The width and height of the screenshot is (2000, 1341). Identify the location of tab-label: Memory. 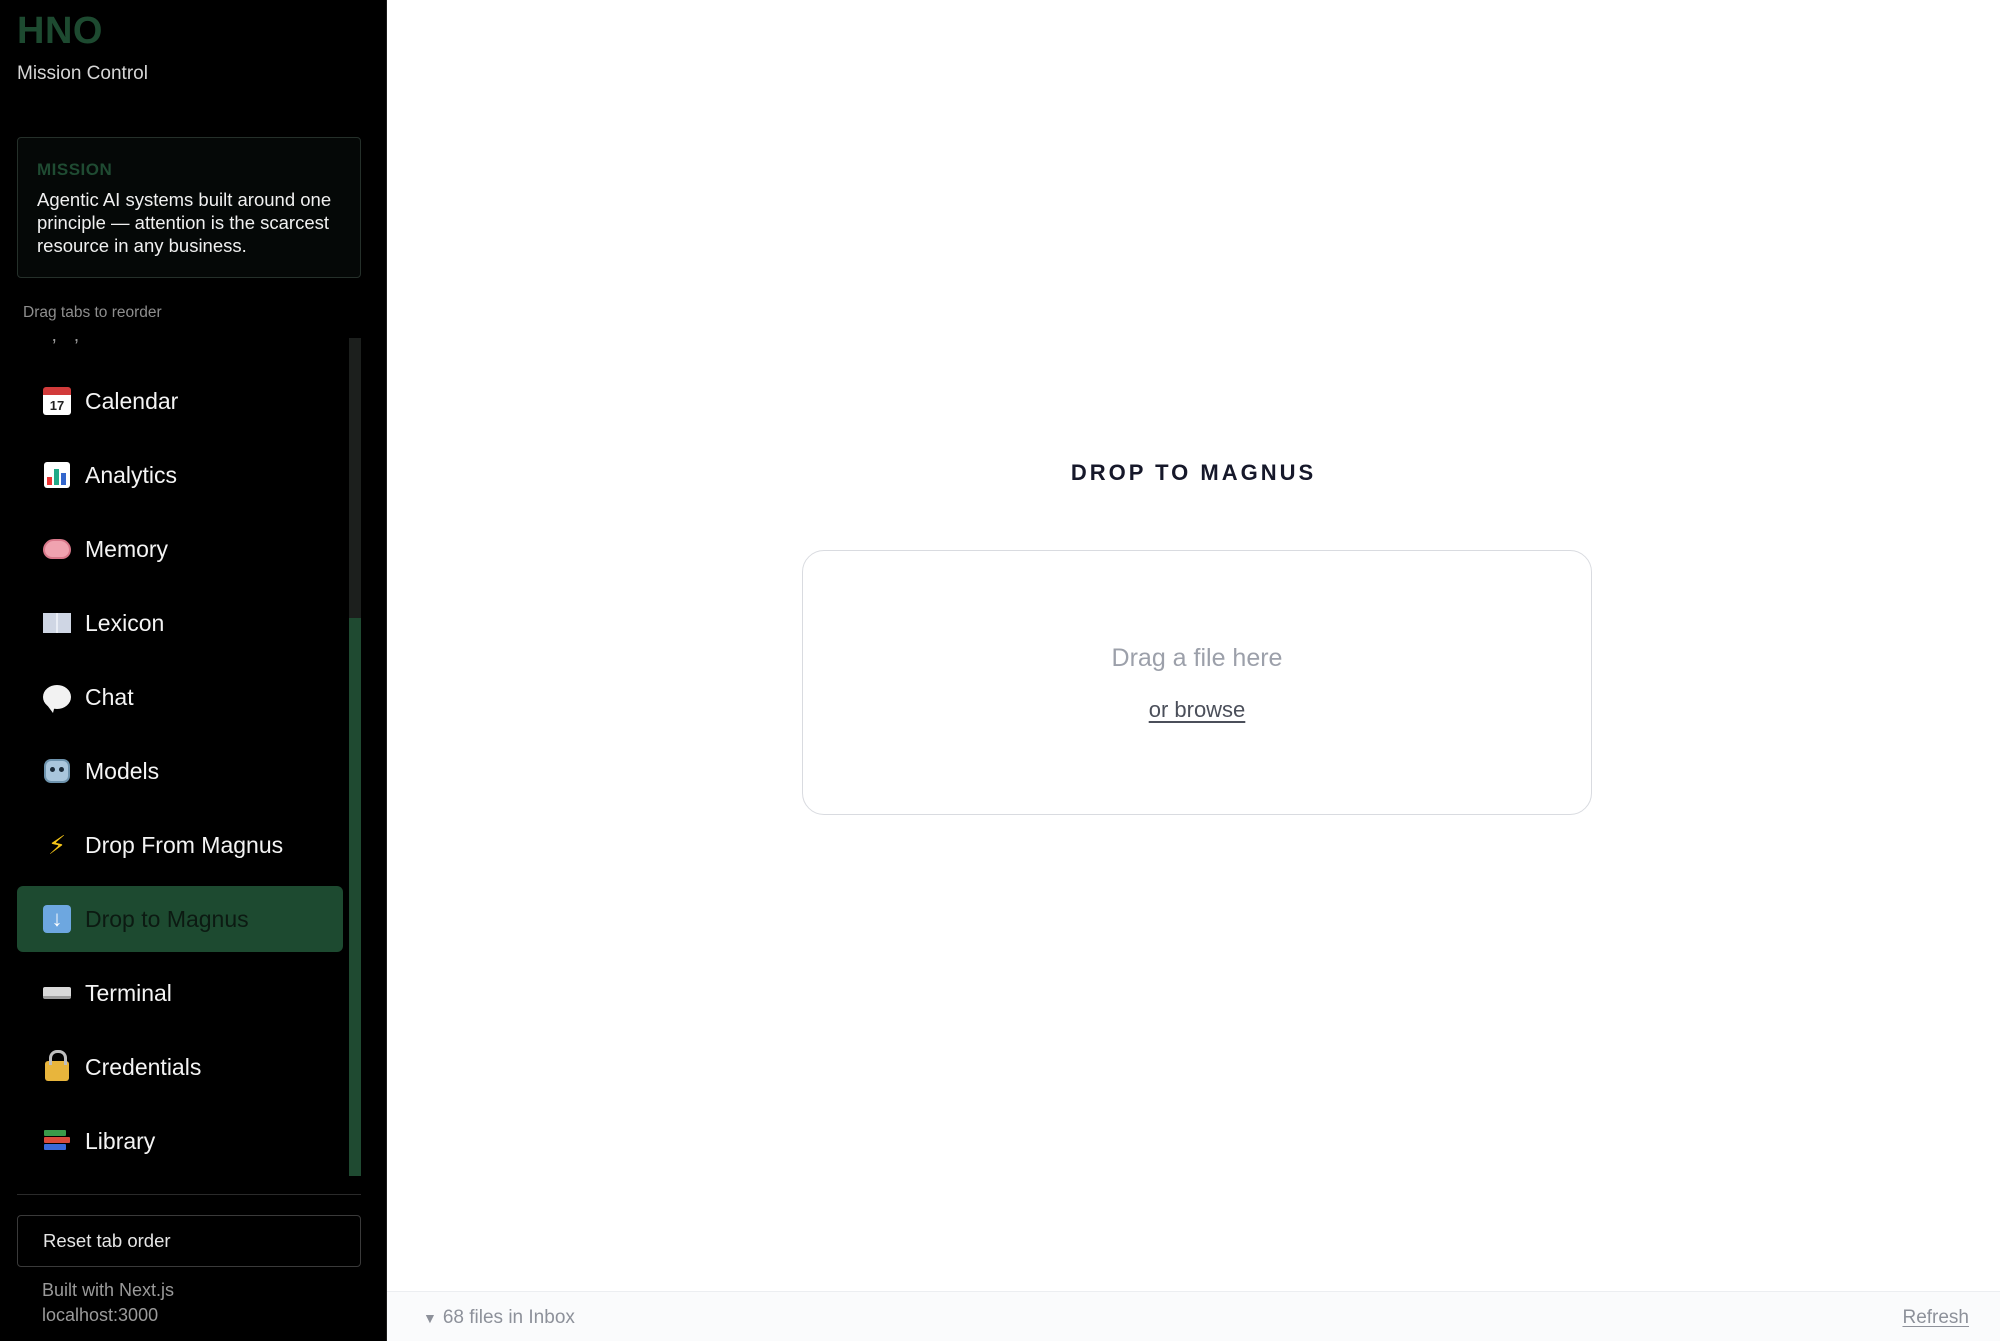
(127, 548).